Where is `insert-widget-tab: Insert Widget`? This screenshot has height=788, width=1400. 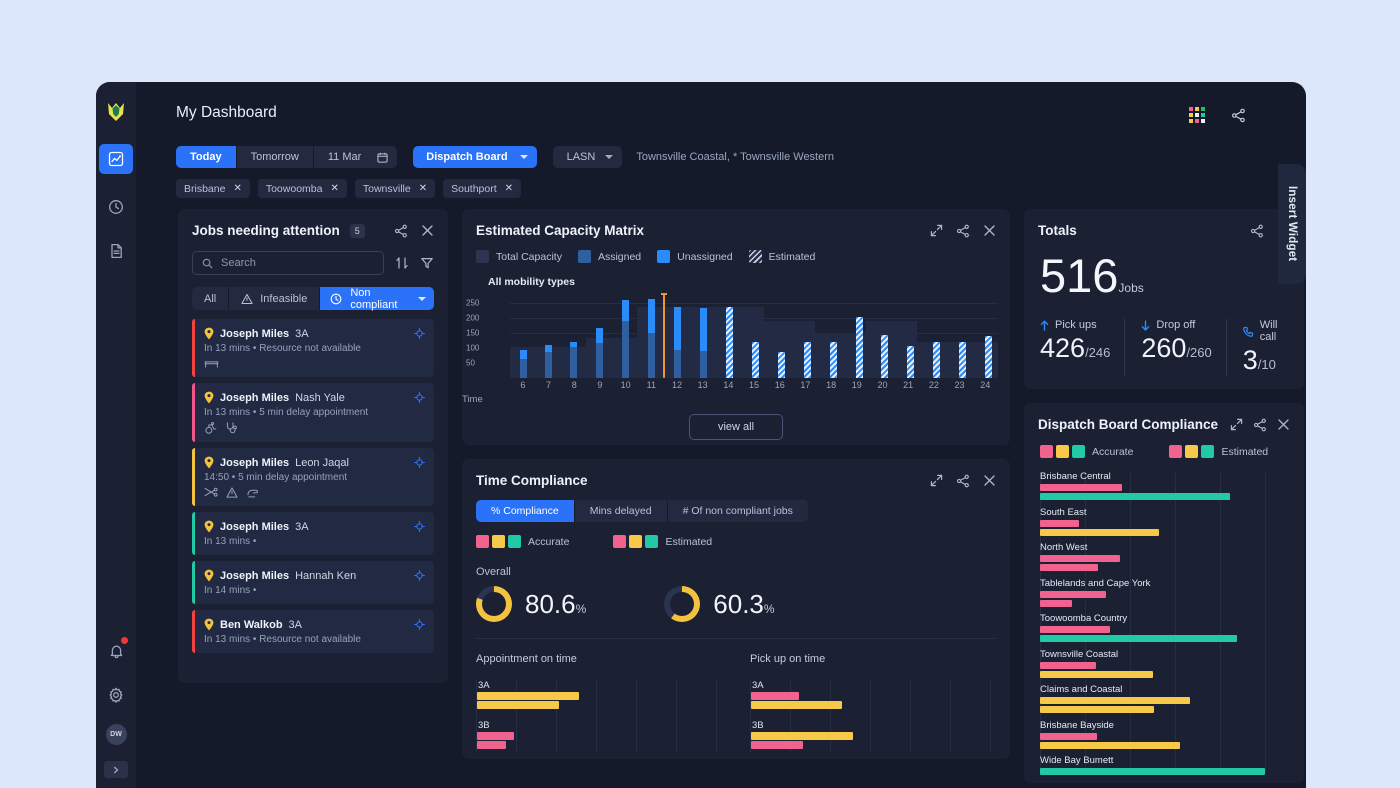 insert-widget-tab: Insert Widget is located at coordinates (1292, 224).